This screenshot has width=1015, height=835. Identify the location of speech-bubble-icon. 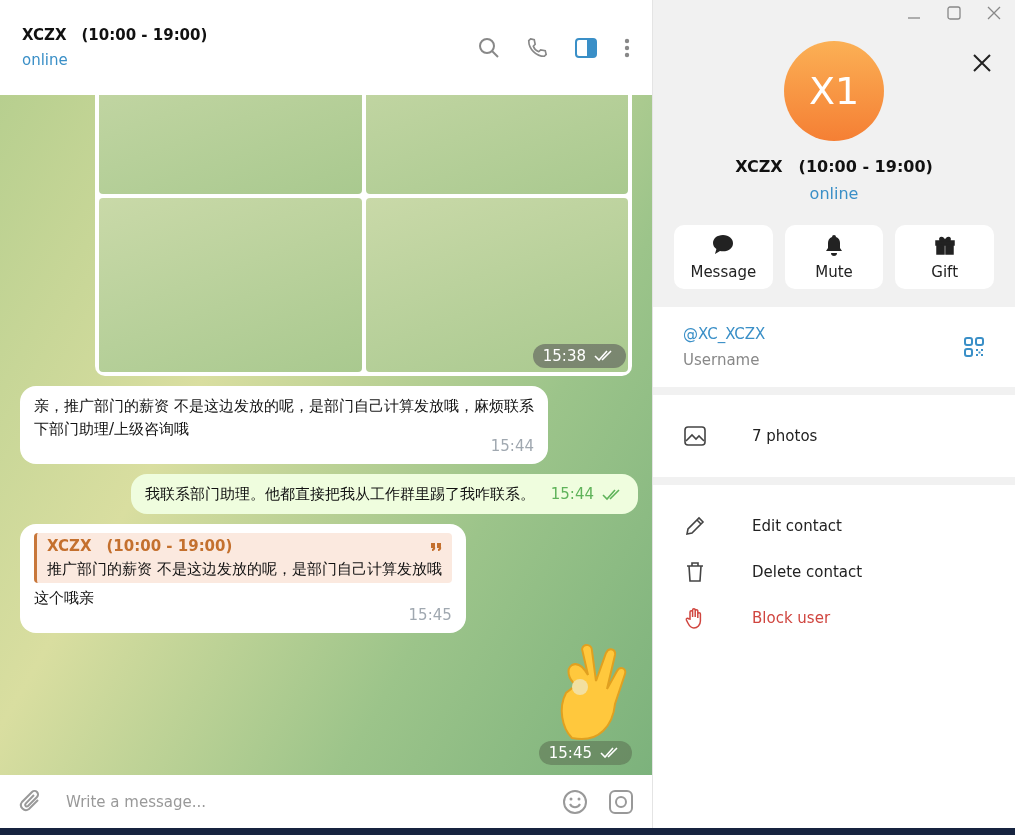
(723, 245).